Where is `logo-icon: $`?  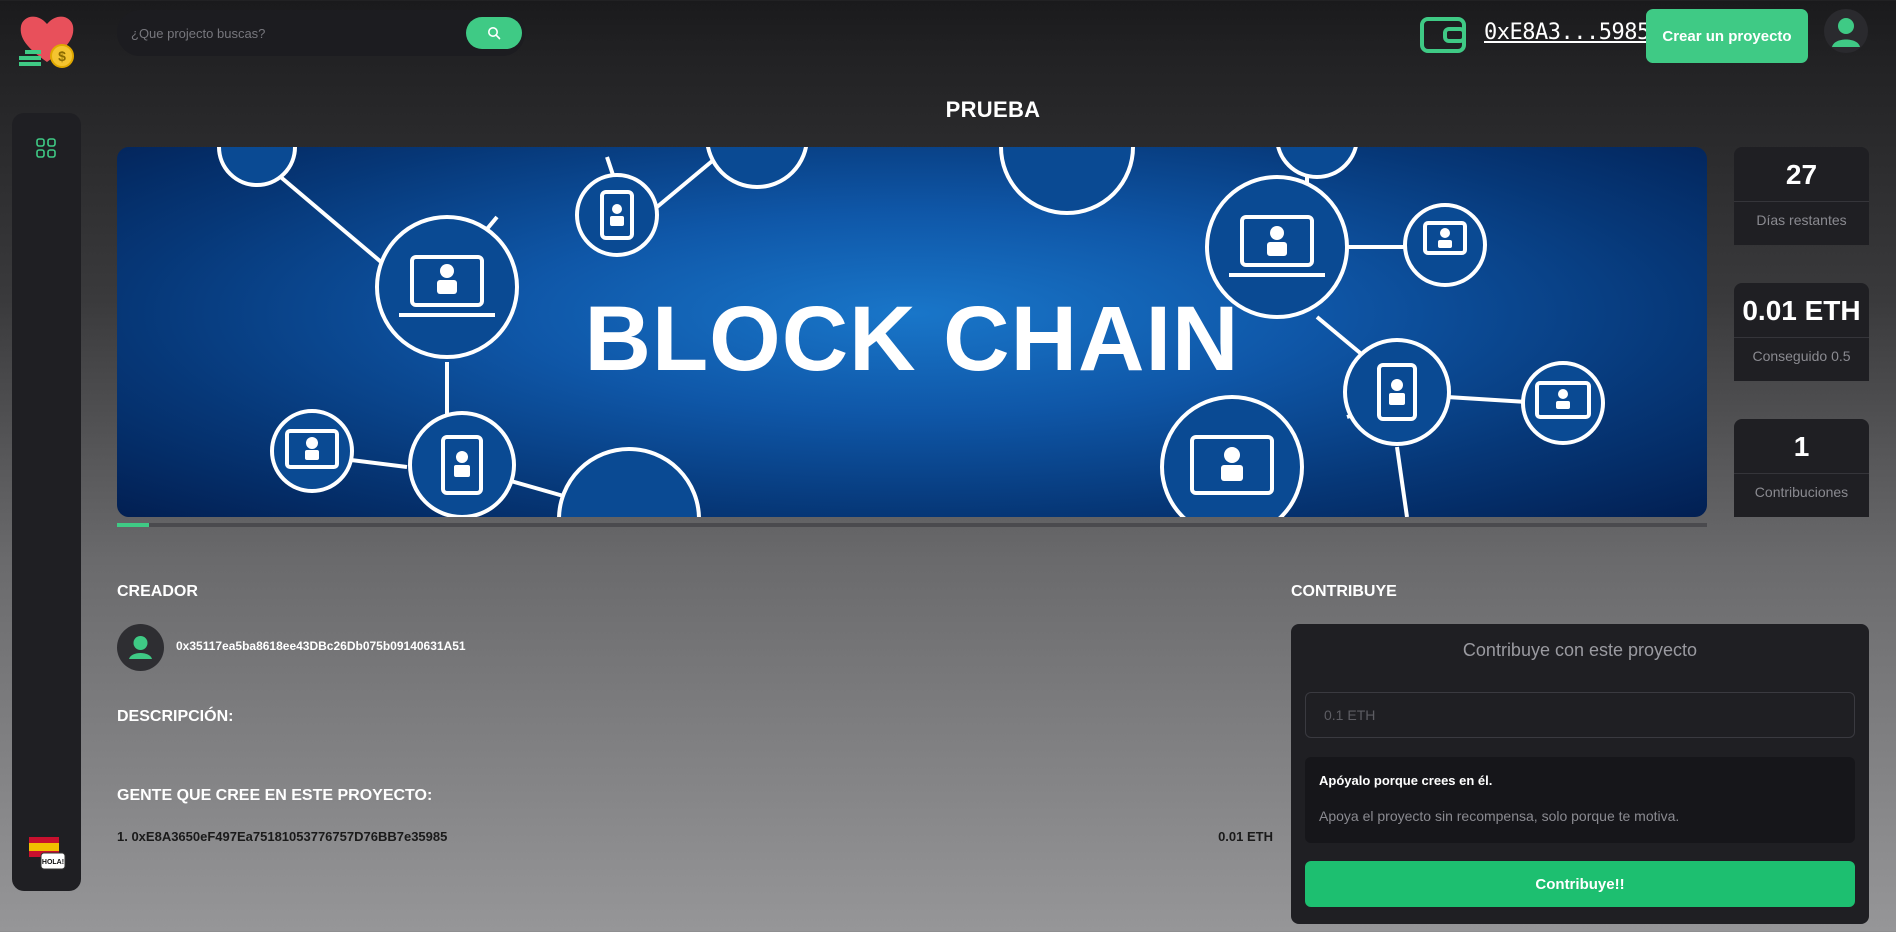
logo-icon: $ is located at coordinates (47, 41).